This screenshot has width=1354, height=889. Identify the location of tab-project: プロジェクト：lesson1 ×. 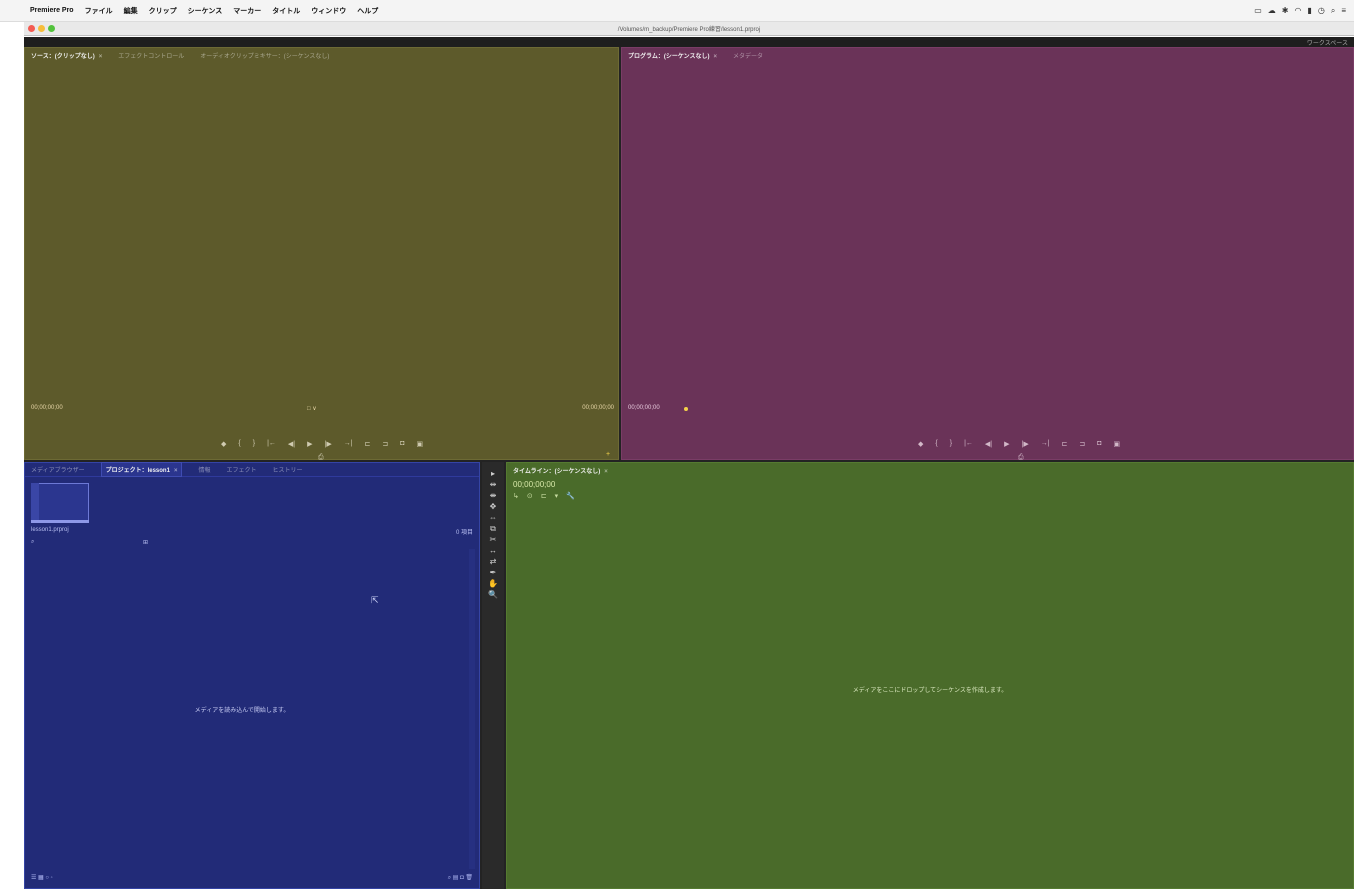
(141, 469).